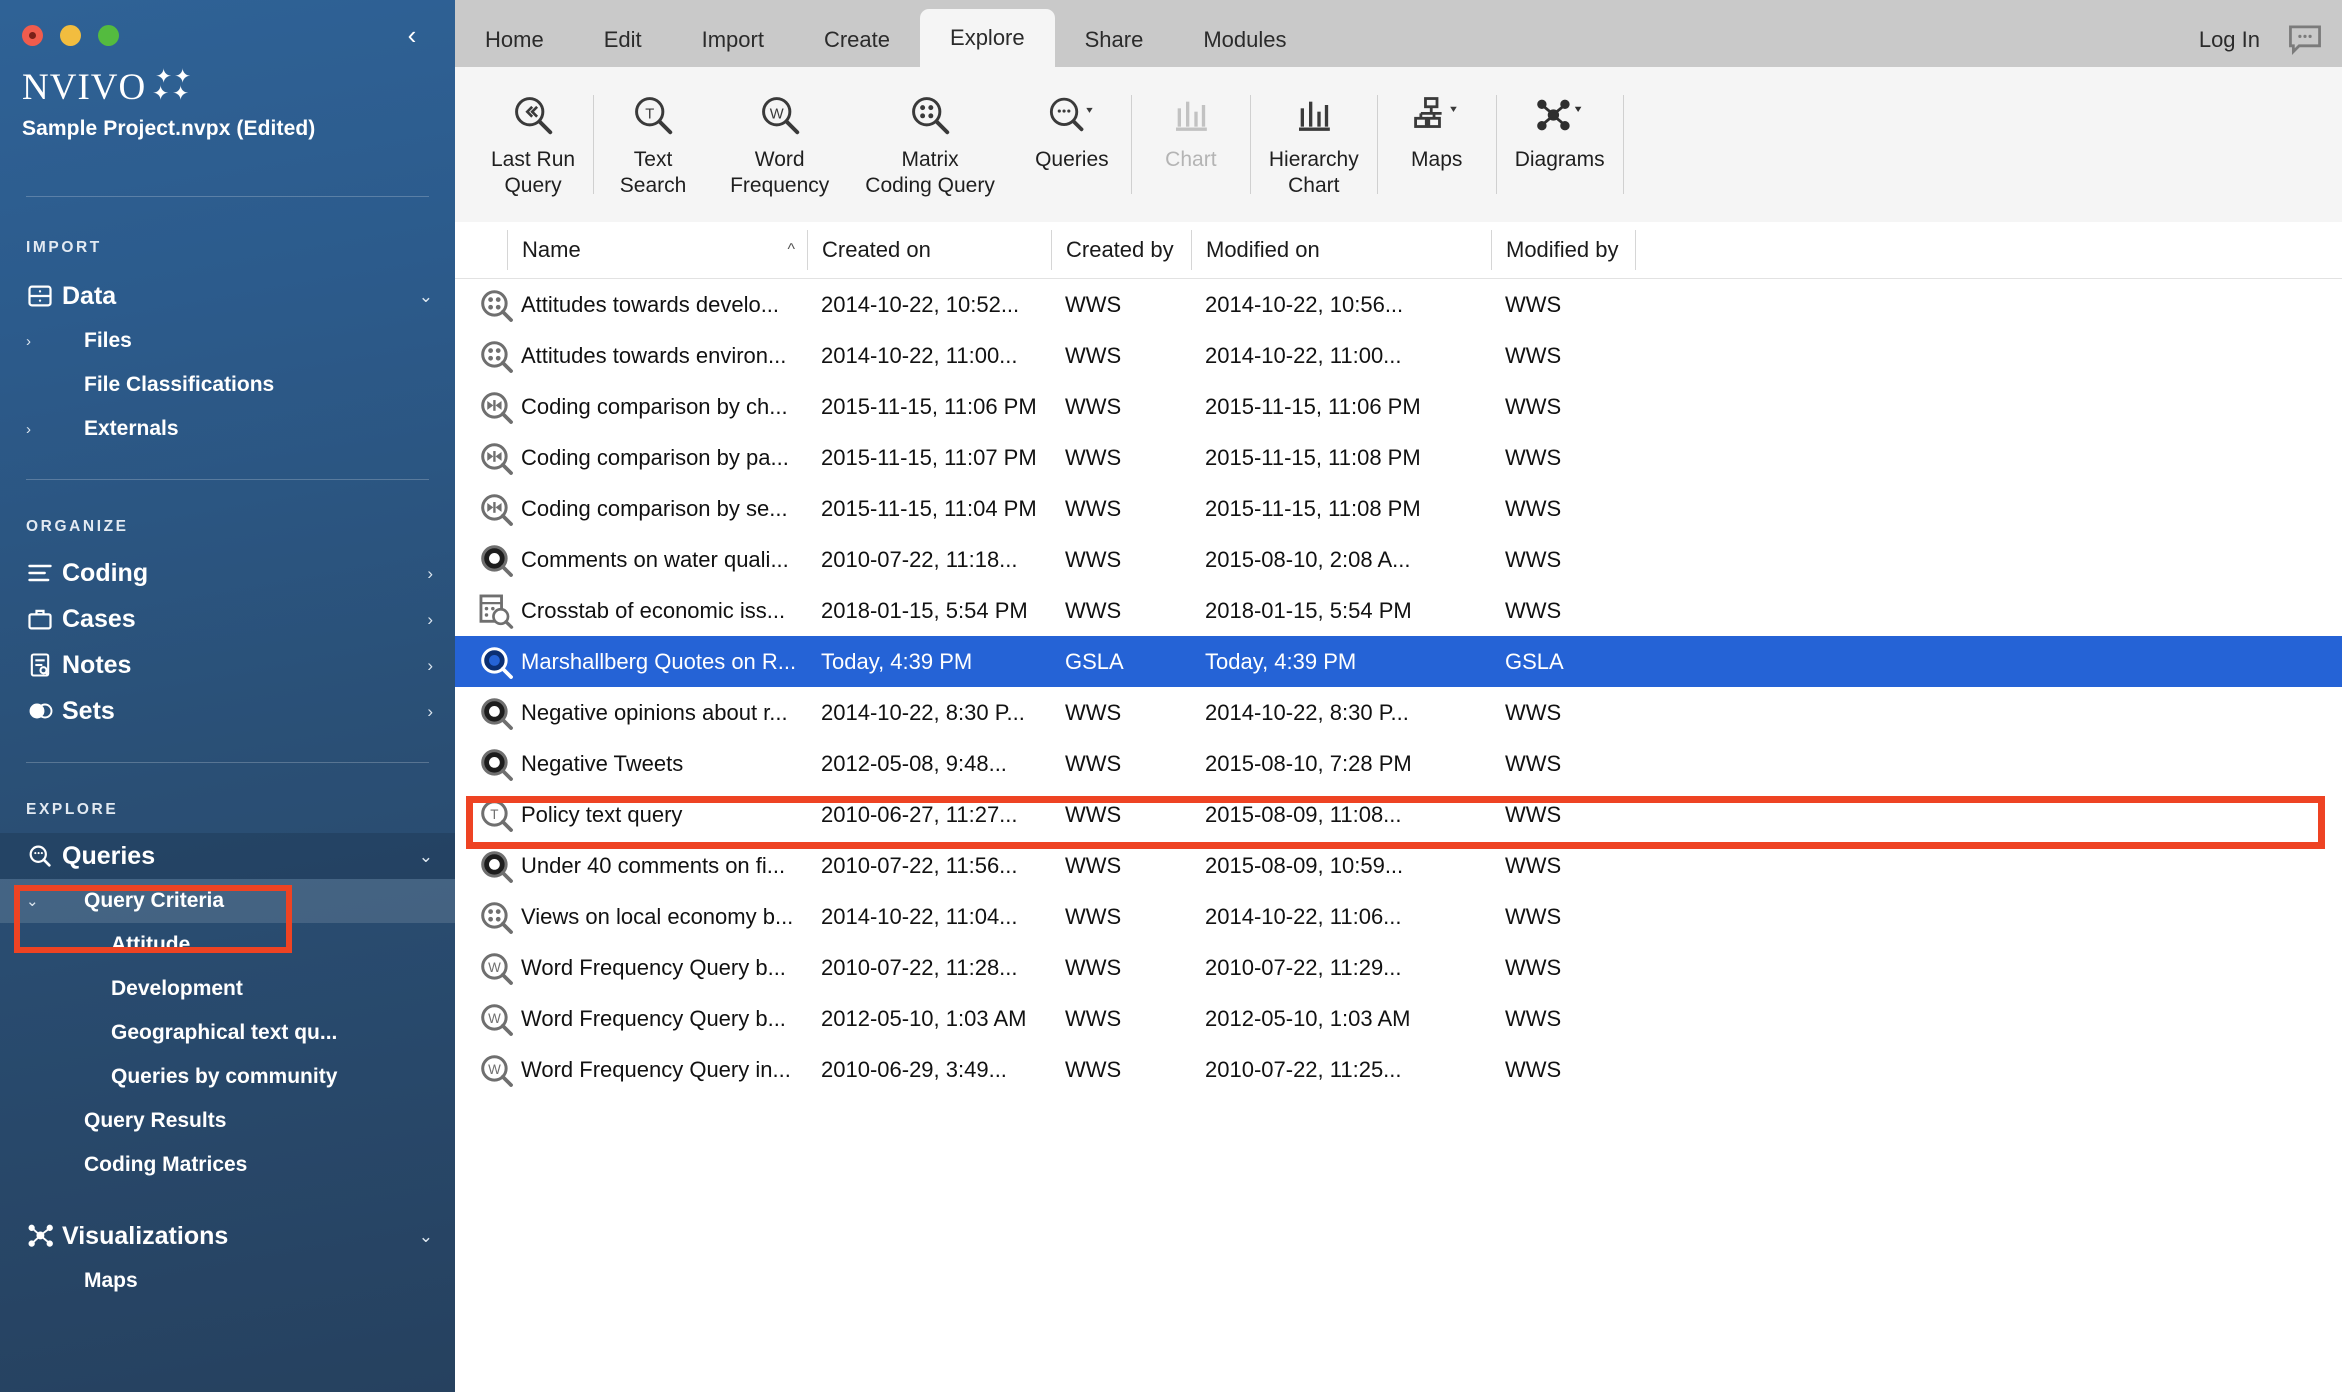 The width and height of the screenshot is (2342, 1392). I want to click on sidebar-item-externals: › Externals, so click(227, 429).